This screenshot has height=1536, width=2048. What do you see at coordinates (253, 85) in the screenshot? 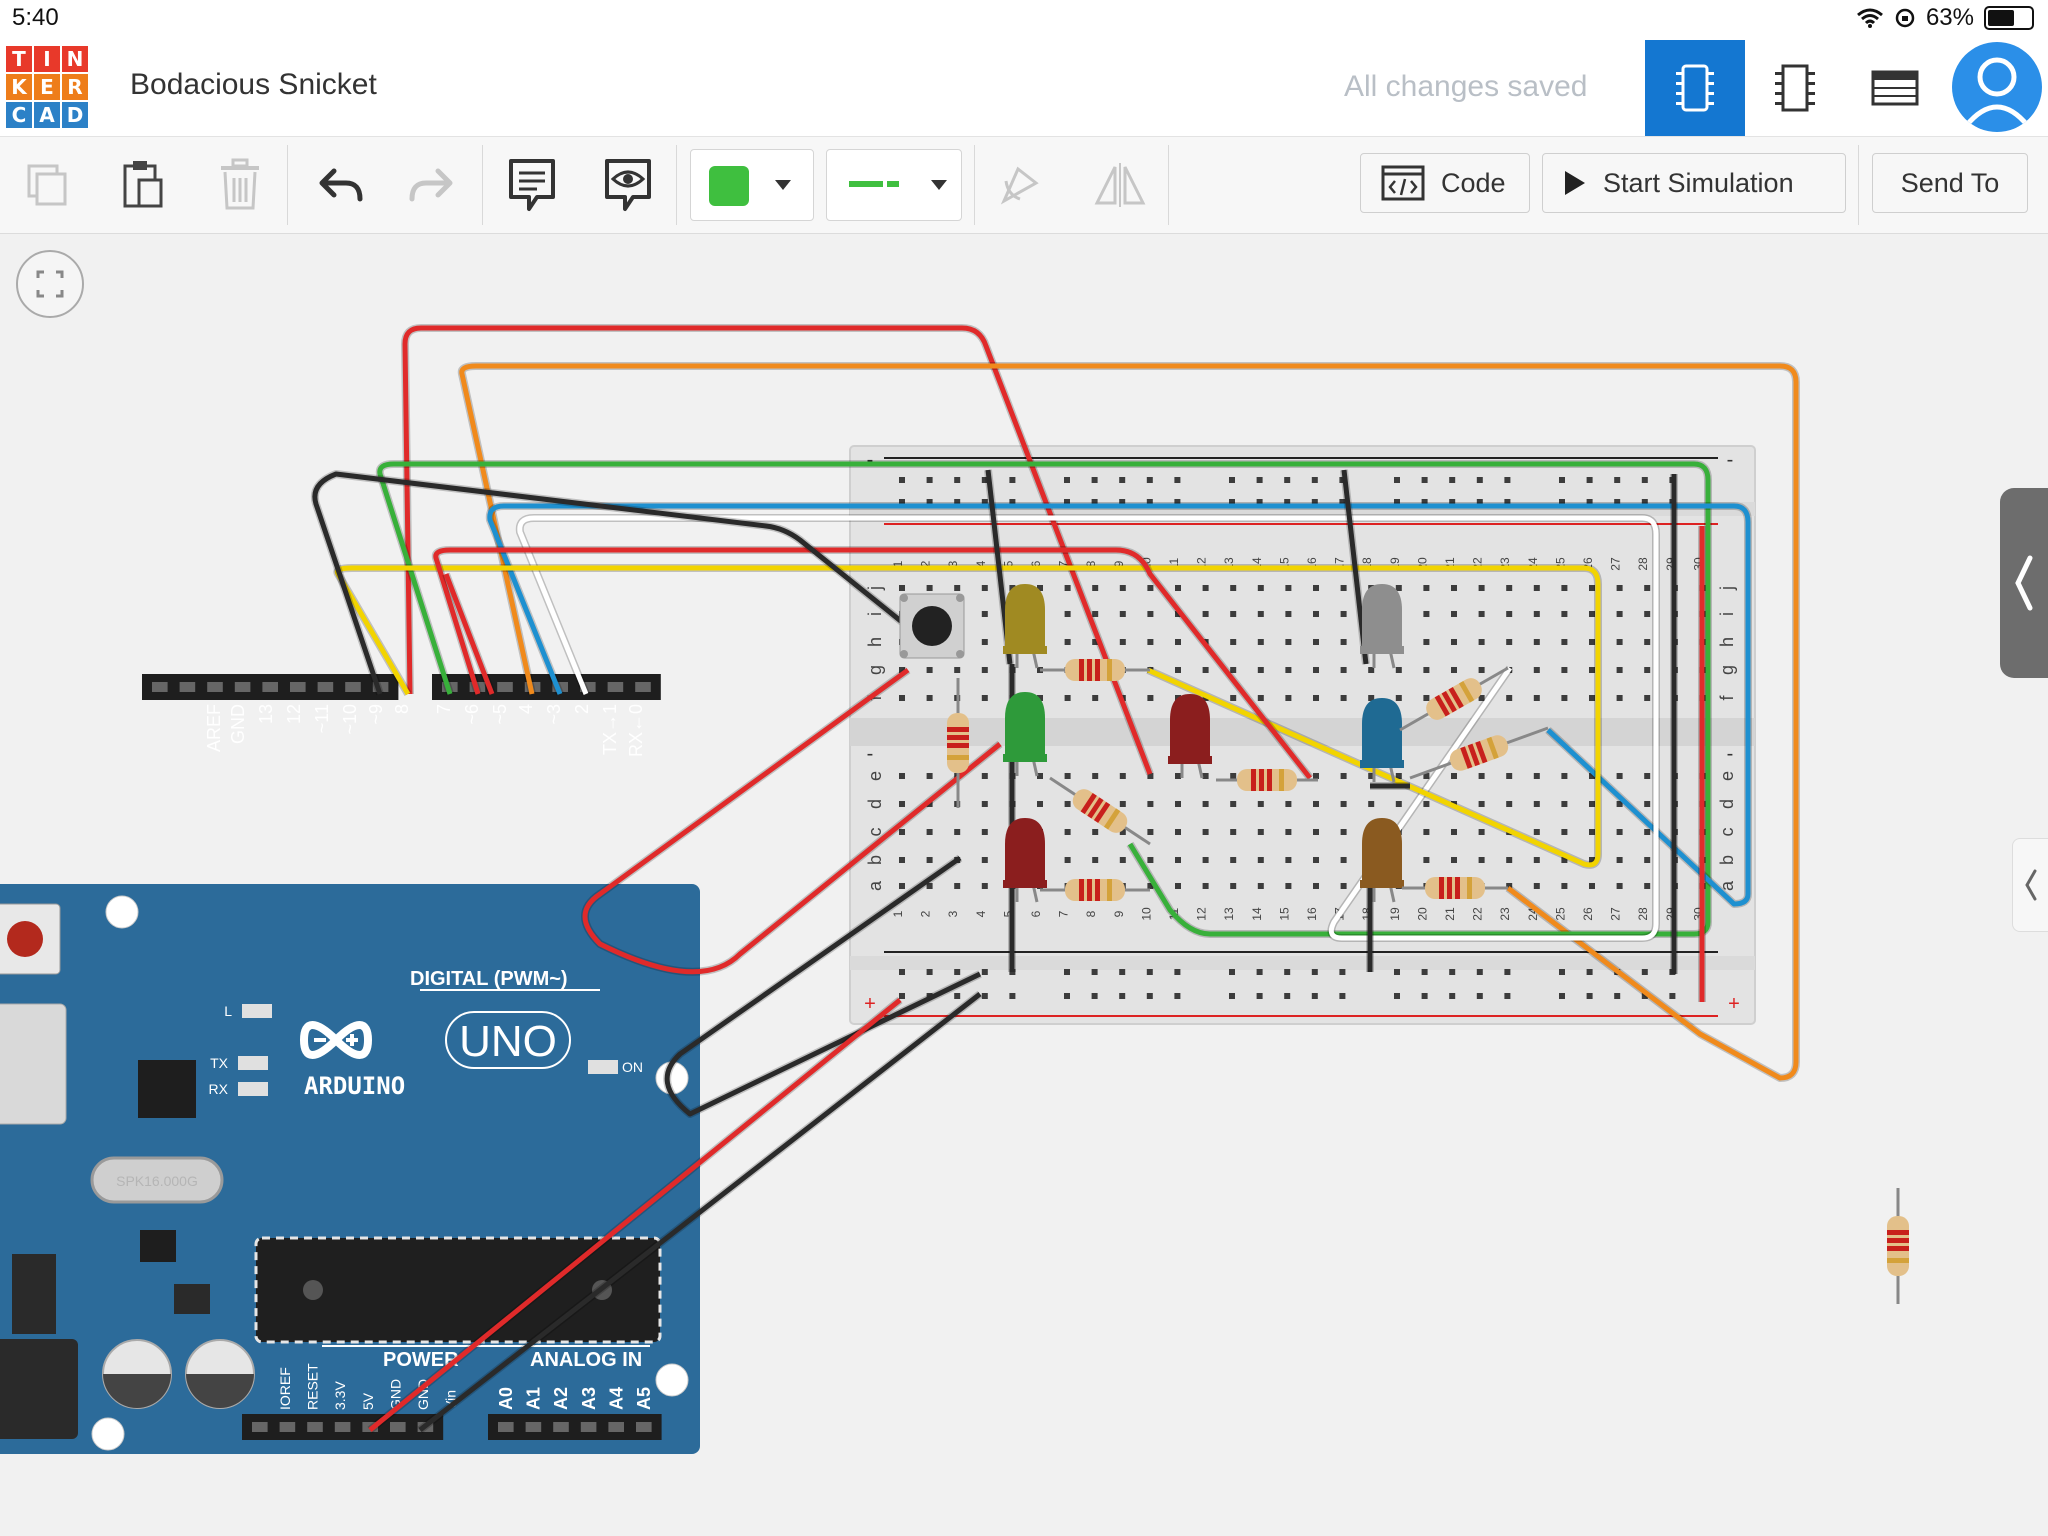
I see `project-title: Bodacious Snicket` at bounding box center [253, 85].